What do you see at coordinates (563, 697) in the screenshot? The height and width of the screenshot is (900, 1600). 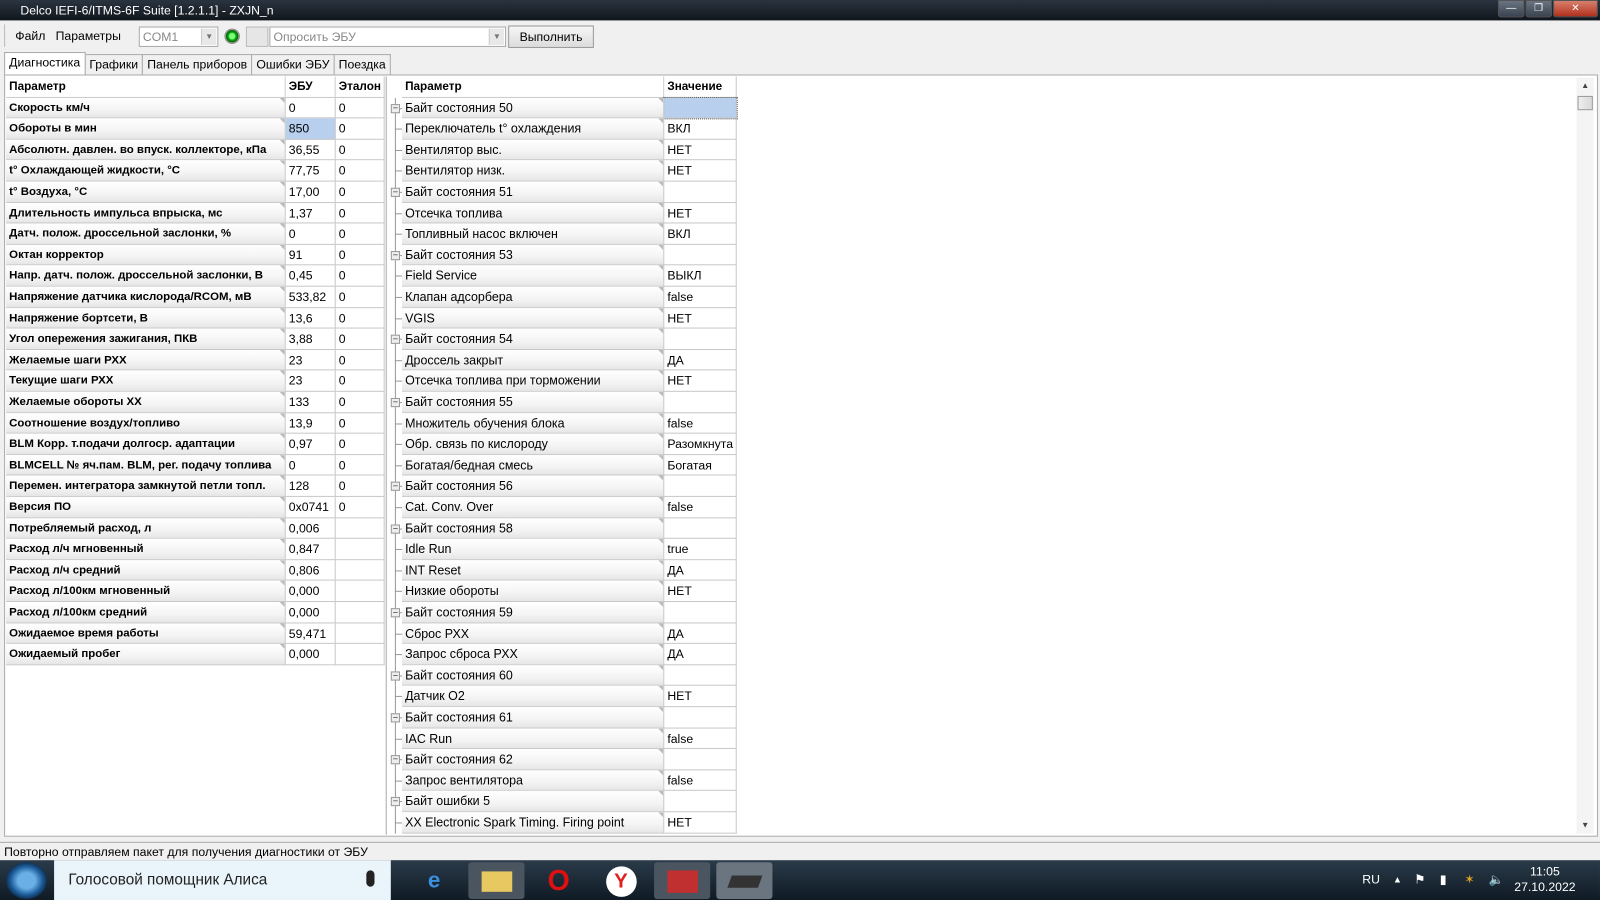 I see `tree-item-row: Датчик O2 НЕТ` at bounding box center [563, 697].